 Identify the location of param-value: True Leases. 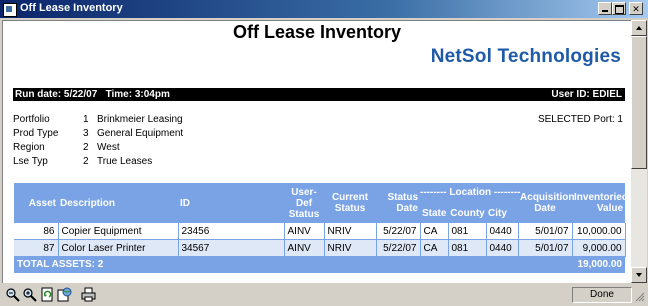
(125, 161).